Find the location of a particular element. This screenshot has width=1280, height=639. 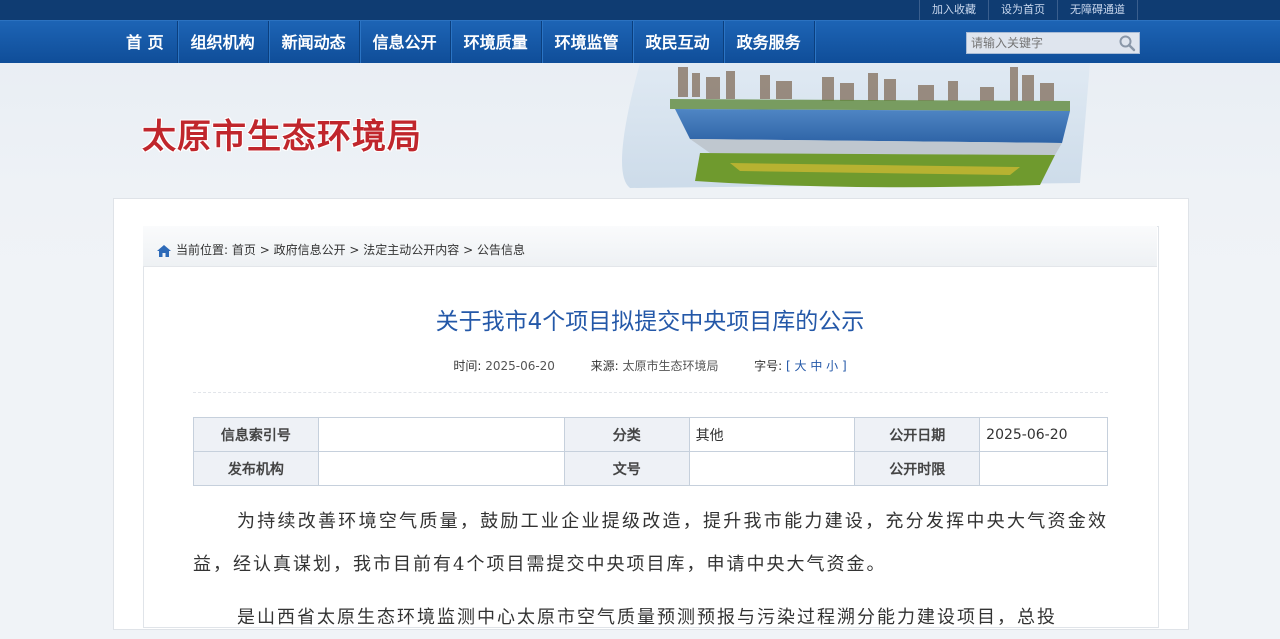

set-homepage-link: 设为首页 is located at coordinates (1022, 10).